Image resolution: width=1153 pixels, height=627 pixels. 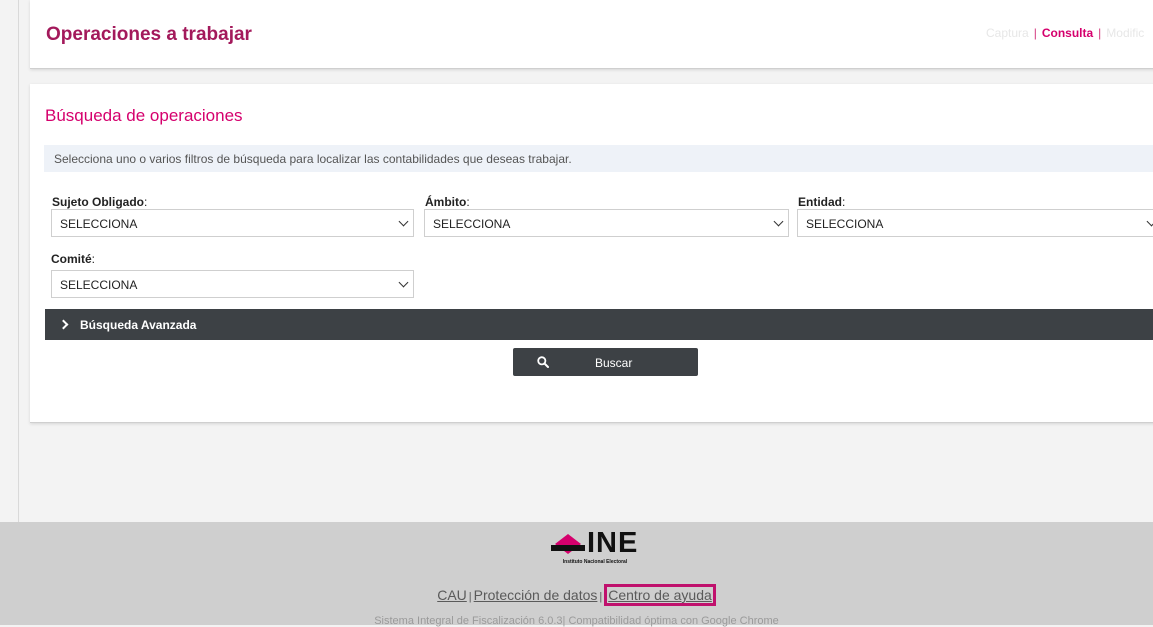 What do you see at coordinates (1007, 33) in the screenshot?
I see `nav-capture-link: Captura` at bounding box center [1007, 33].